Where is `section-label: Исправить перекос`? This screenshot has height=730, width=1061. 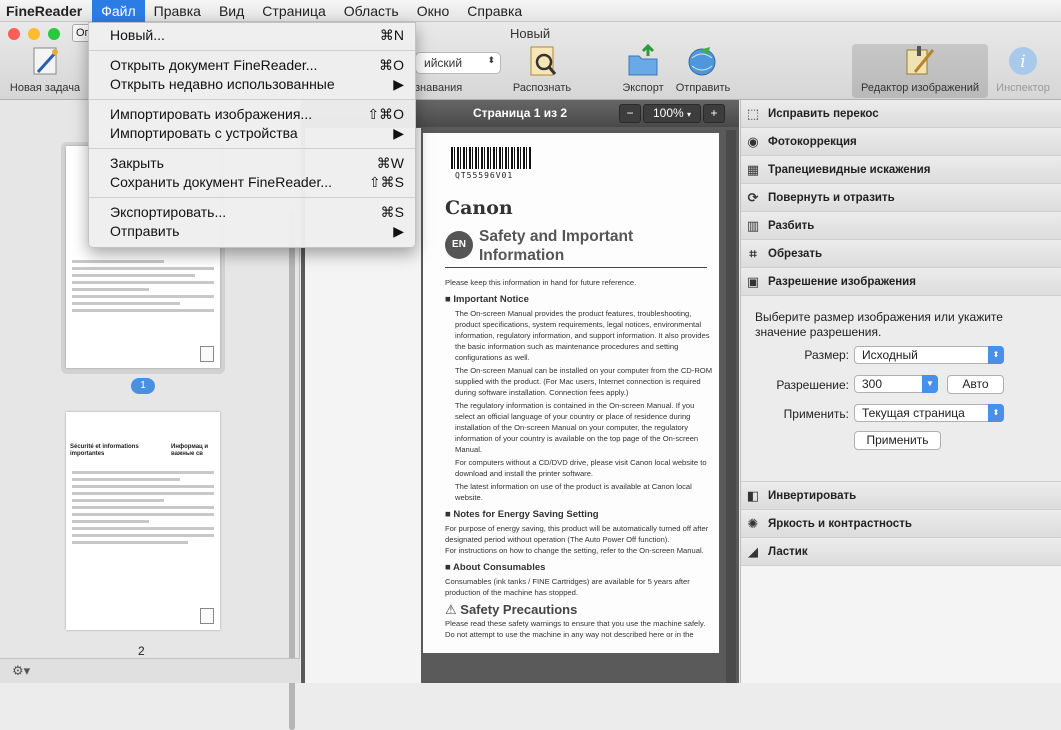 section-label: Исправить перекос is located at coordinates (823, 113).